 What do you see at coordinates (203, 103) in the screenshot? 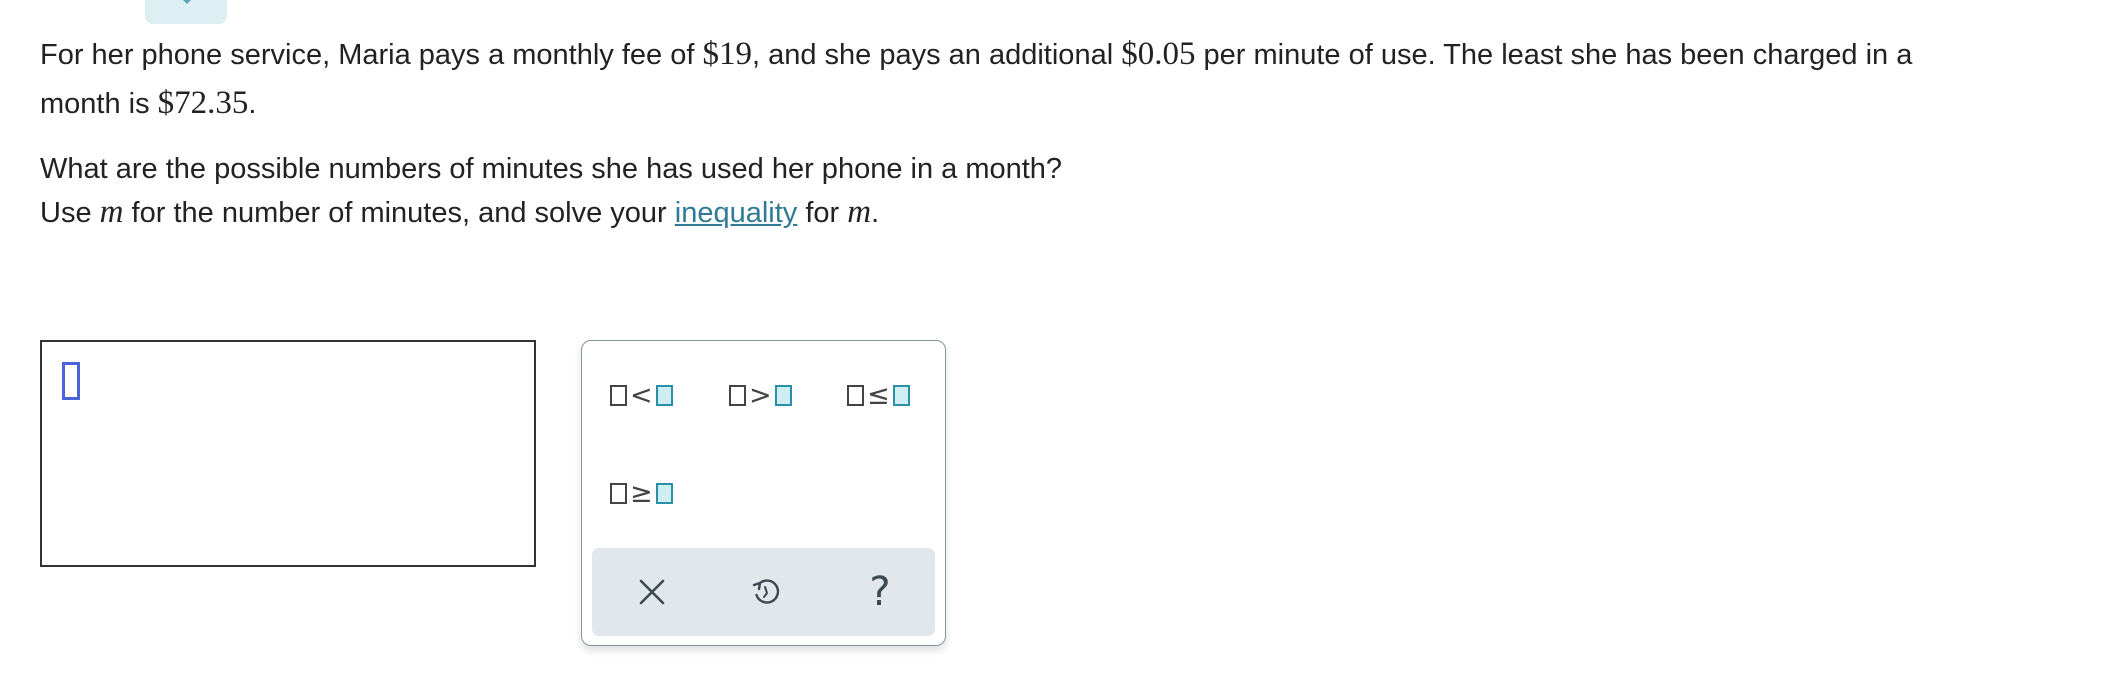
I see `least-charge-value: $72.35` at bounding box center [203, 103].